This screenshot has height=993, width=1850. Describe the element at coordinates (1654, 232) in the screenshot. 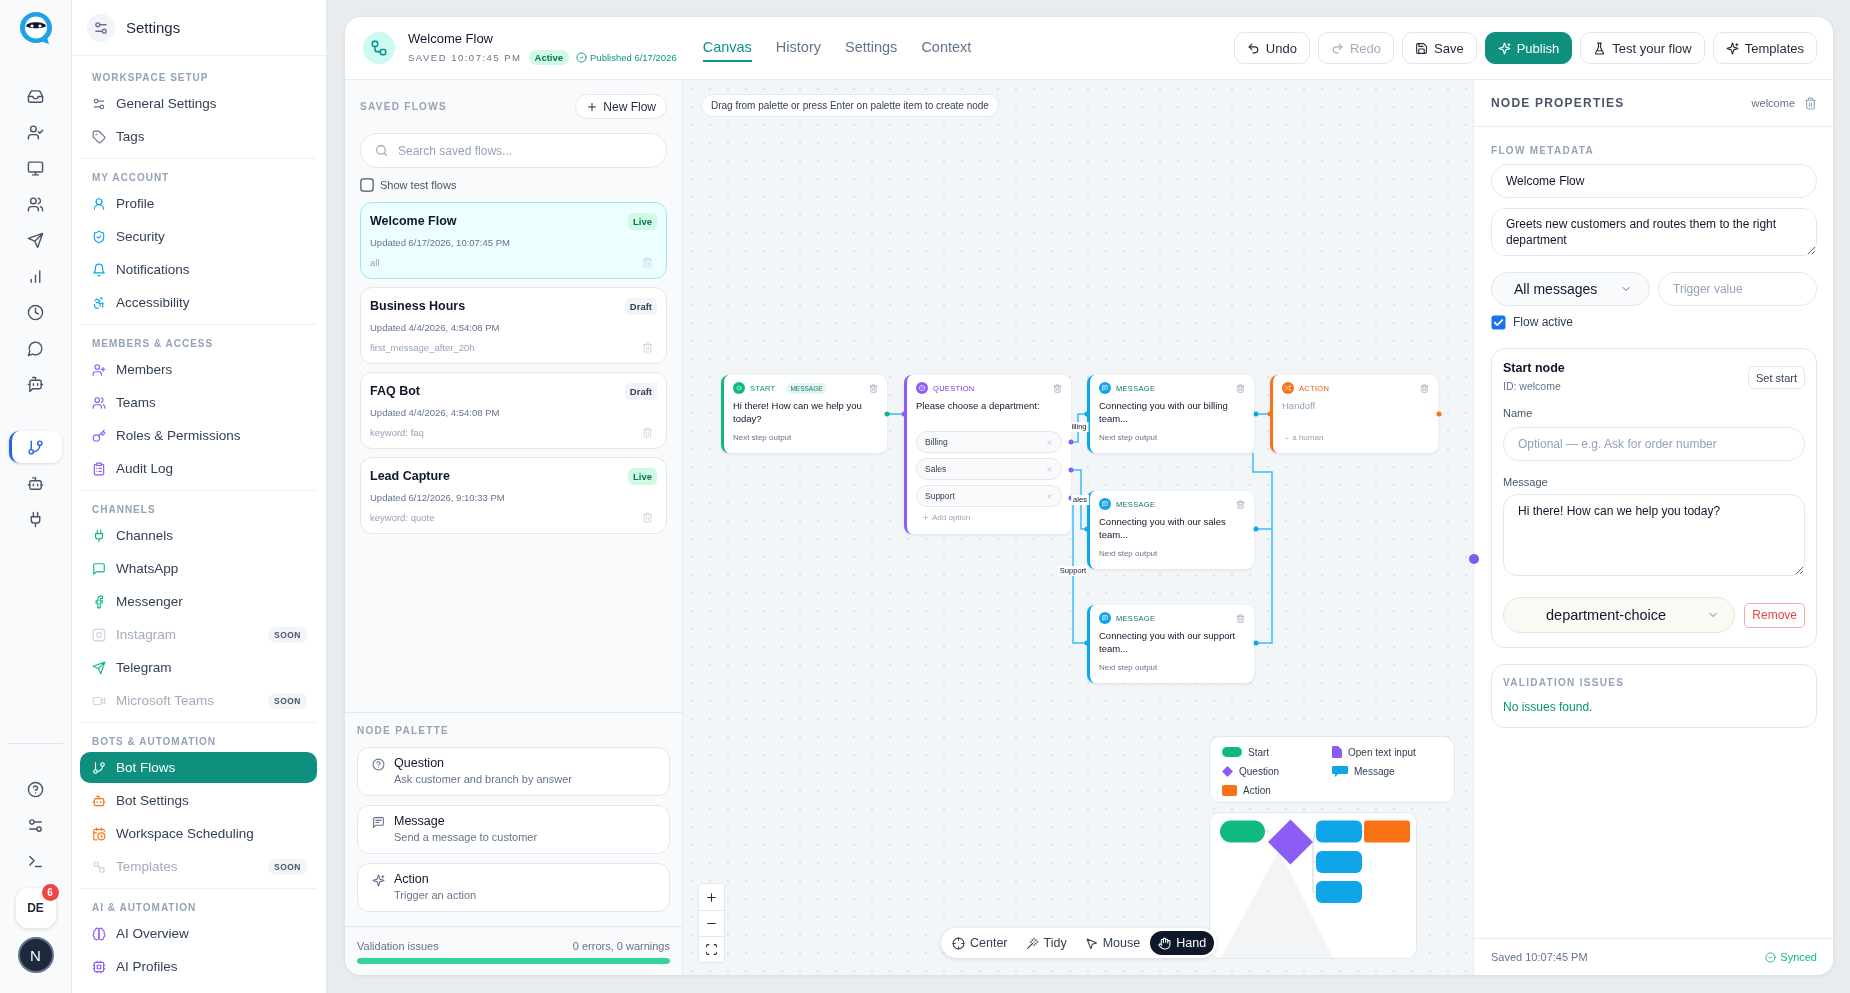

I see `description-input: Greets new customers and routes them to the right department` at that location.